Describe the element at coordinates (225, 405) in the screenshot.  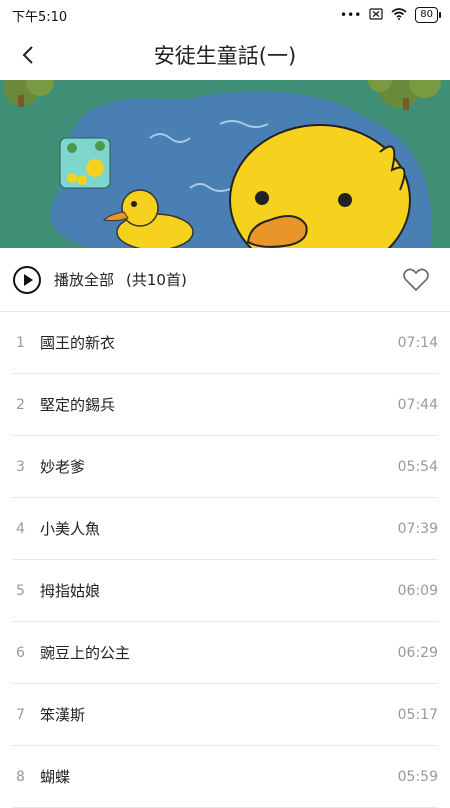
I see `list-item: 2 堅定的錫兵 07:44` at that location.